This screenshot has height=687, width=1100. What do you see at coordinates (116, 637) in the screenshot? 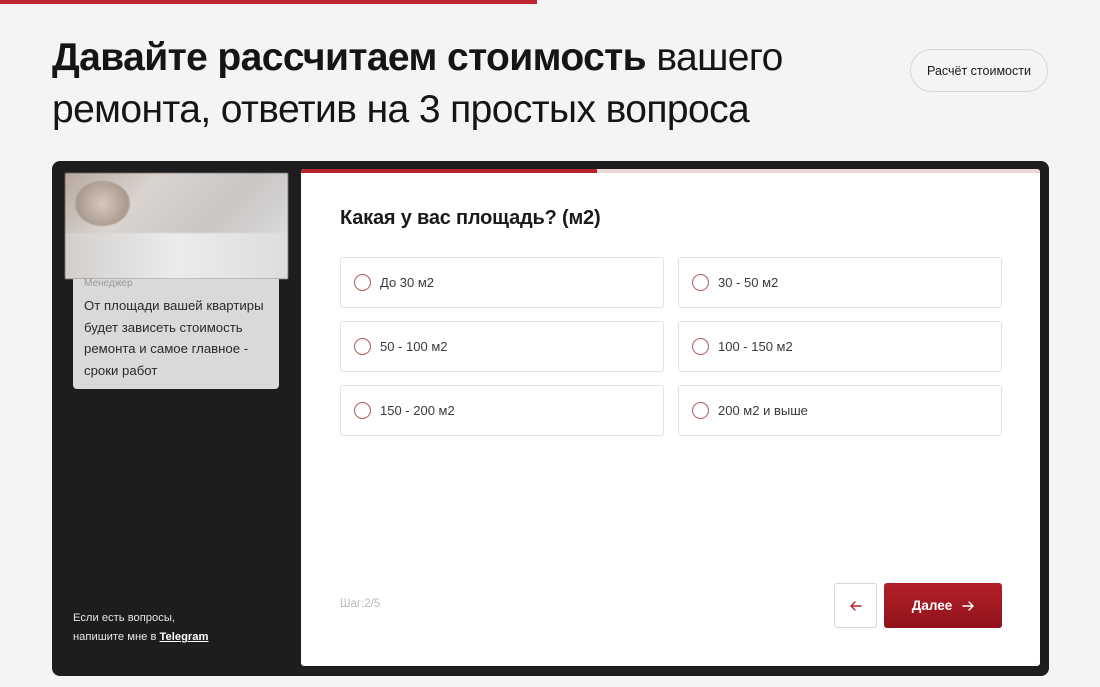
I see `contact-line-2: напишите мне в` at bounding box center [116, 637].